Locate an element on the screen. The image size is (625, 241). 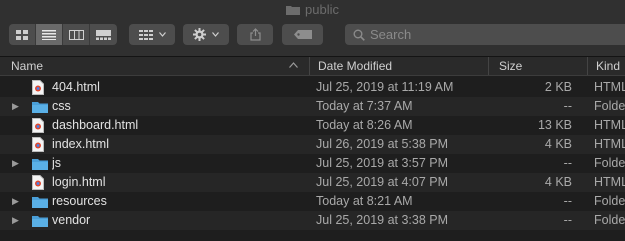
file-name: css is located at coordinates (61, 106).